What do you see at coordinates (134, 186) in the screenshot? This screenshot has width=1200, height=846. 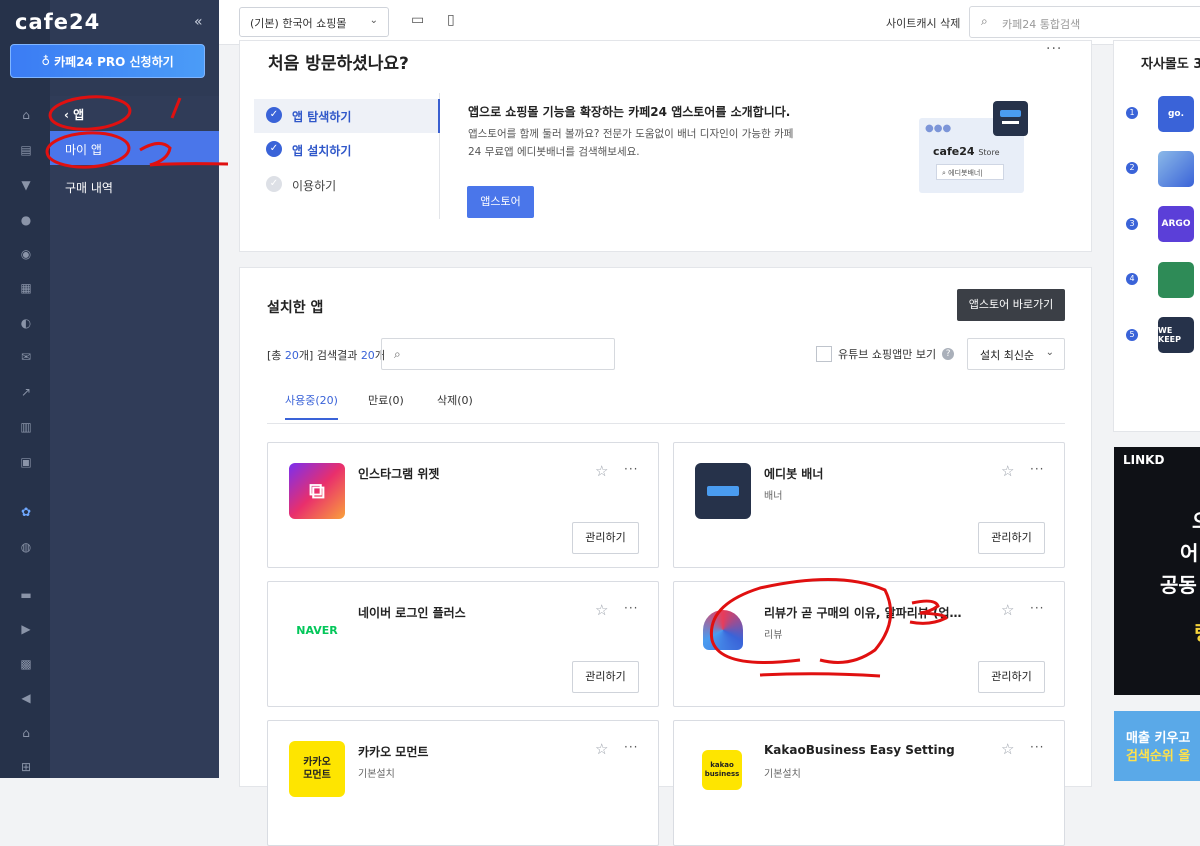 I see `submenu-item-purchases: 구매 내역` at bounding box center [134, 186].